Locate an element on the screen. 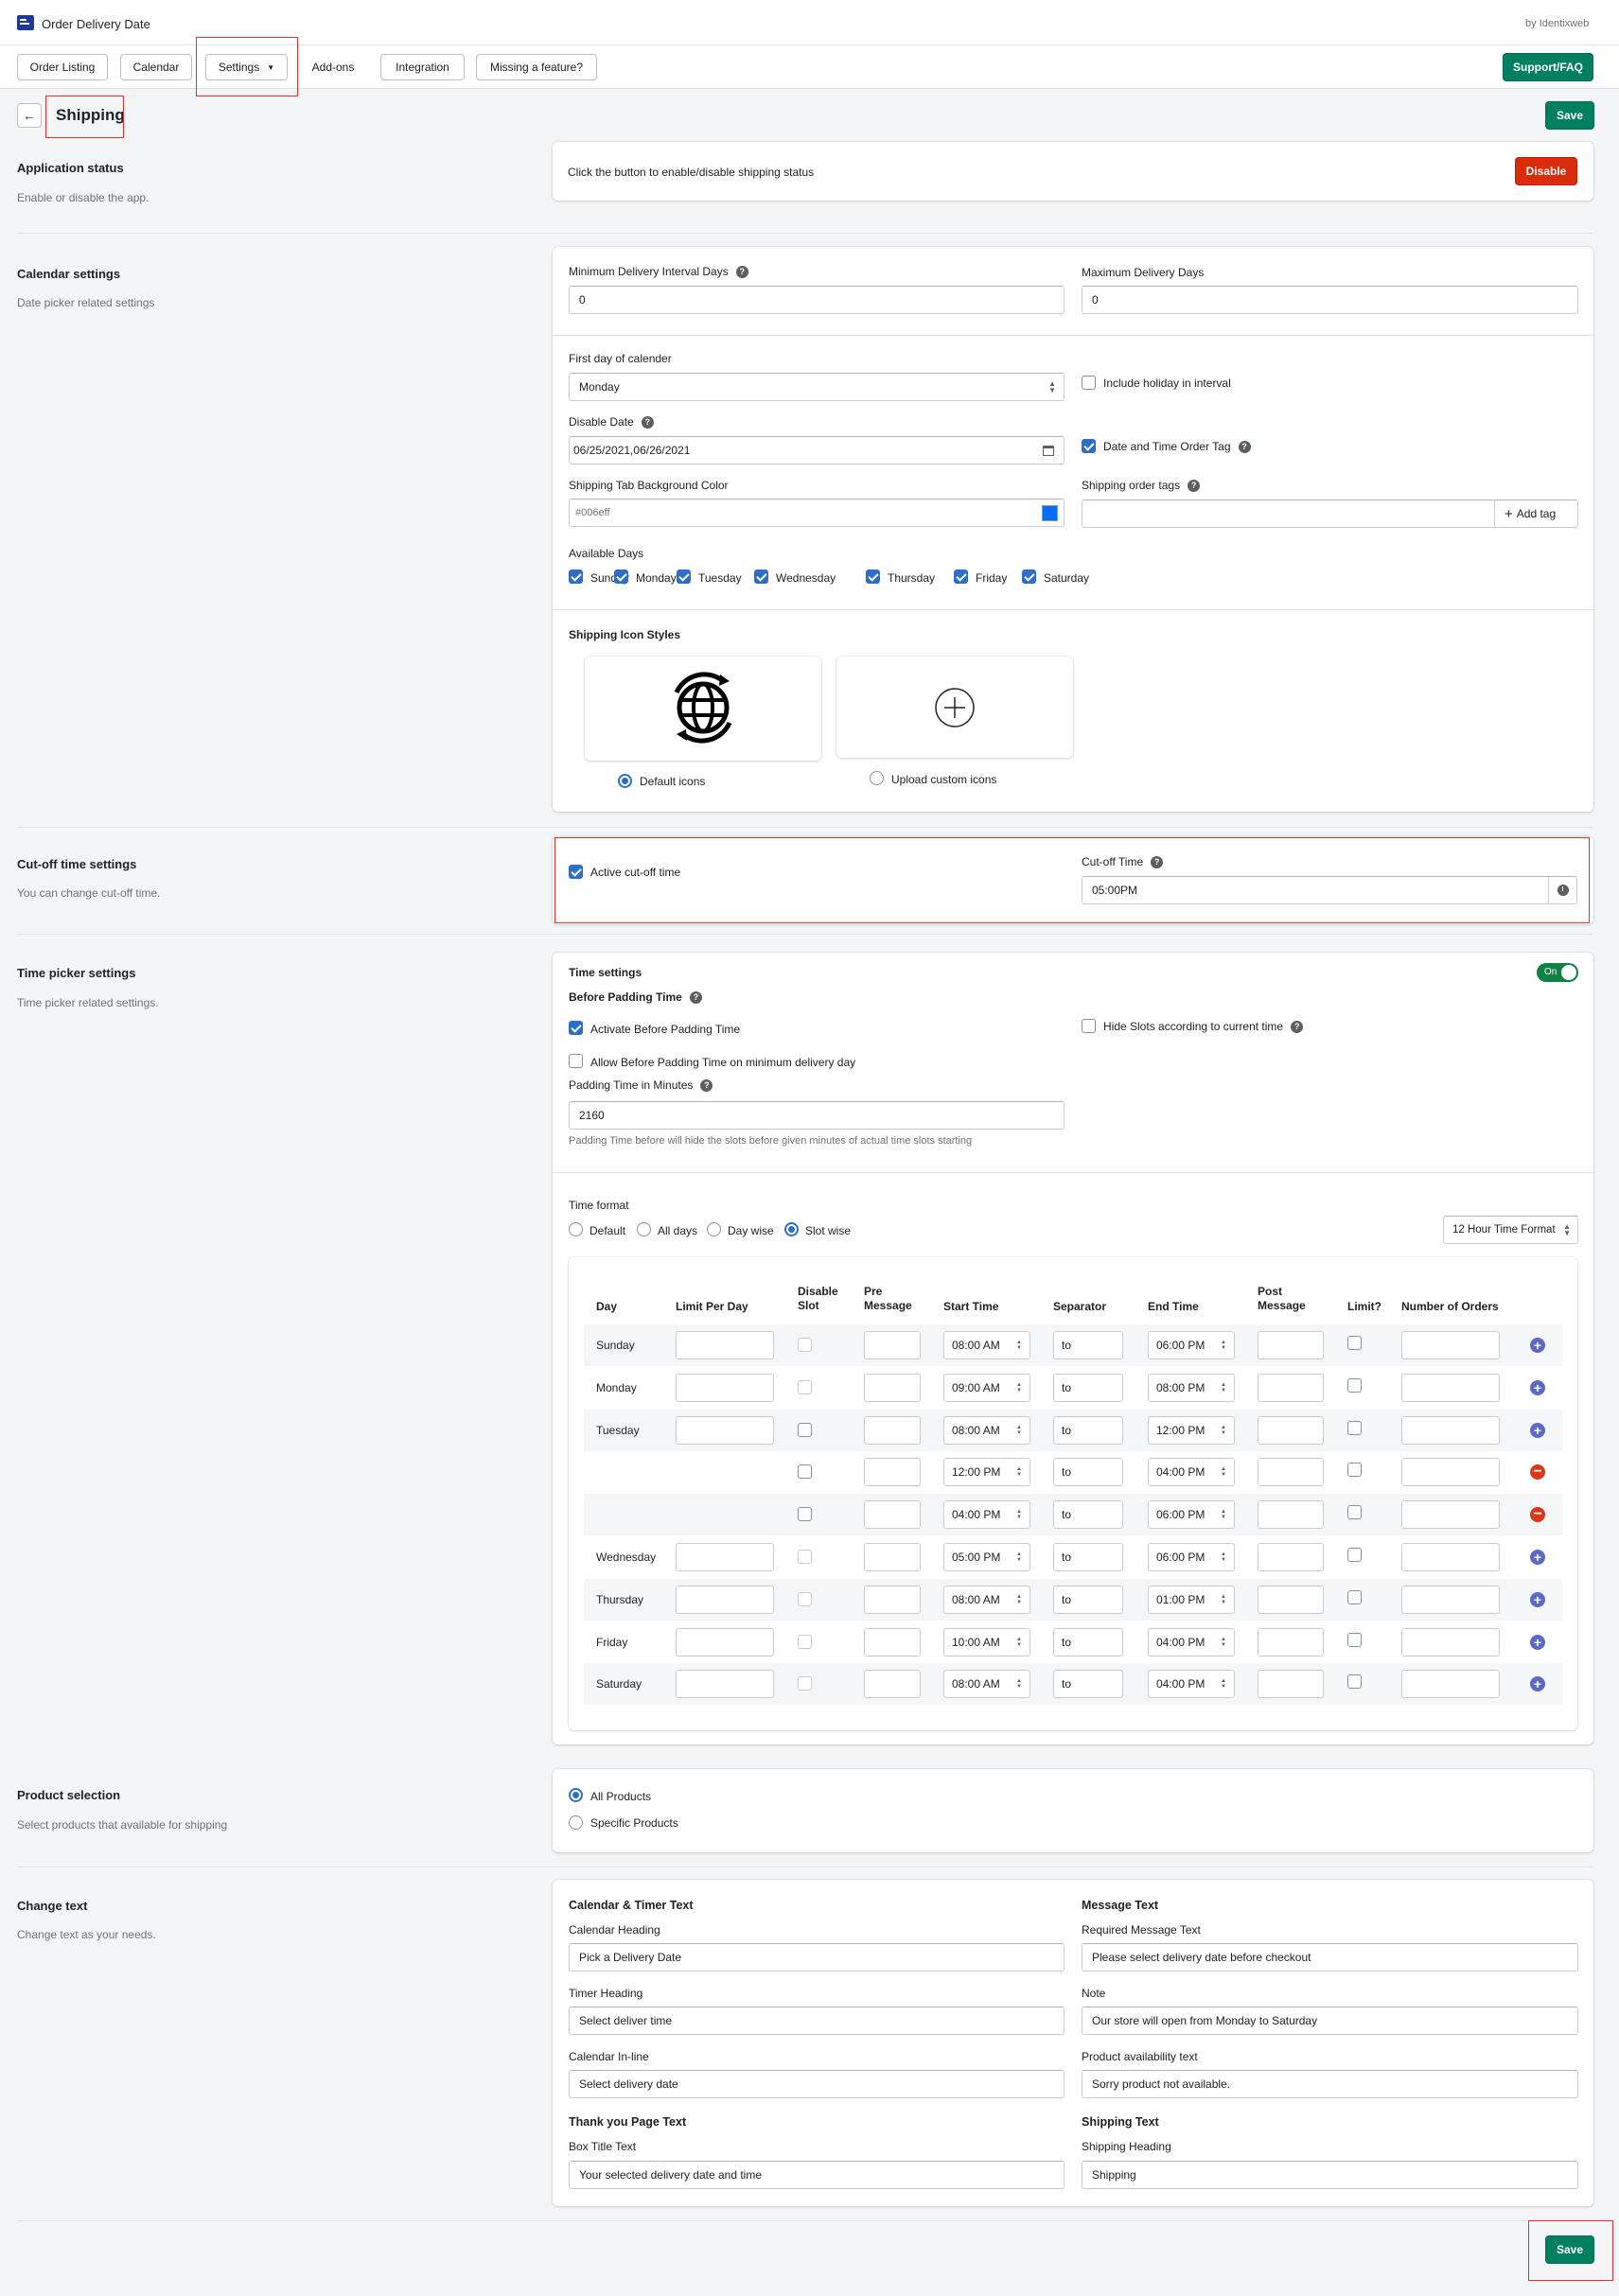 The width and height of the screenshot is (1619, 2296). nav-calendar: Calendar is located at coordinates (156, 67).